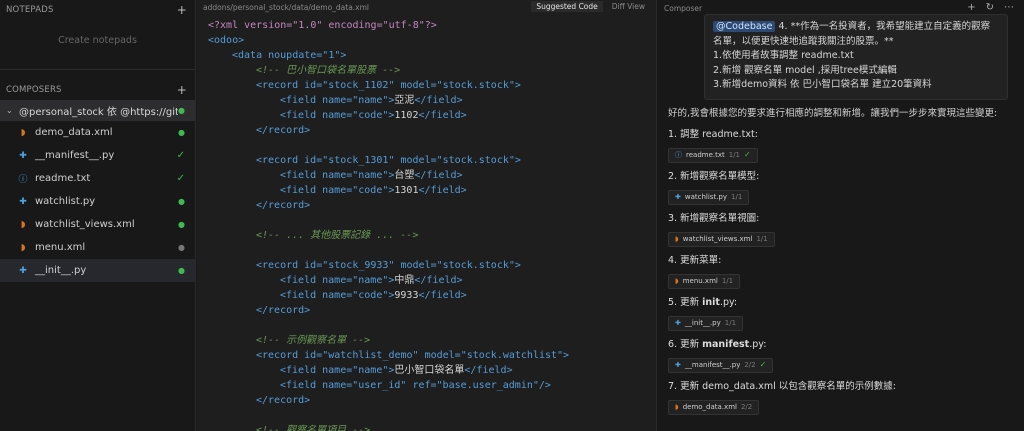 This screenshot has width=1024, height=431. Describe the element at coordinates (628, 6) in the screenshot. I see `tab-diff-view: Diff View` at that location.